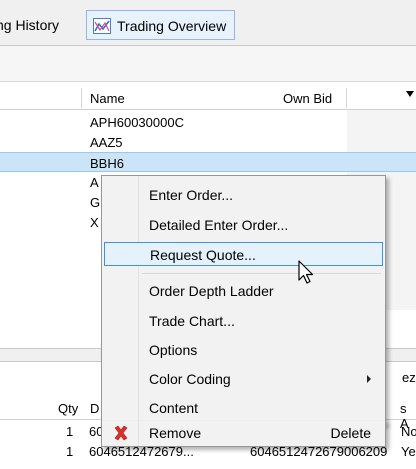  Describe the element at coordinates (107, 163) in the screenshot. I see `instrument-name: BBH6` at that location.